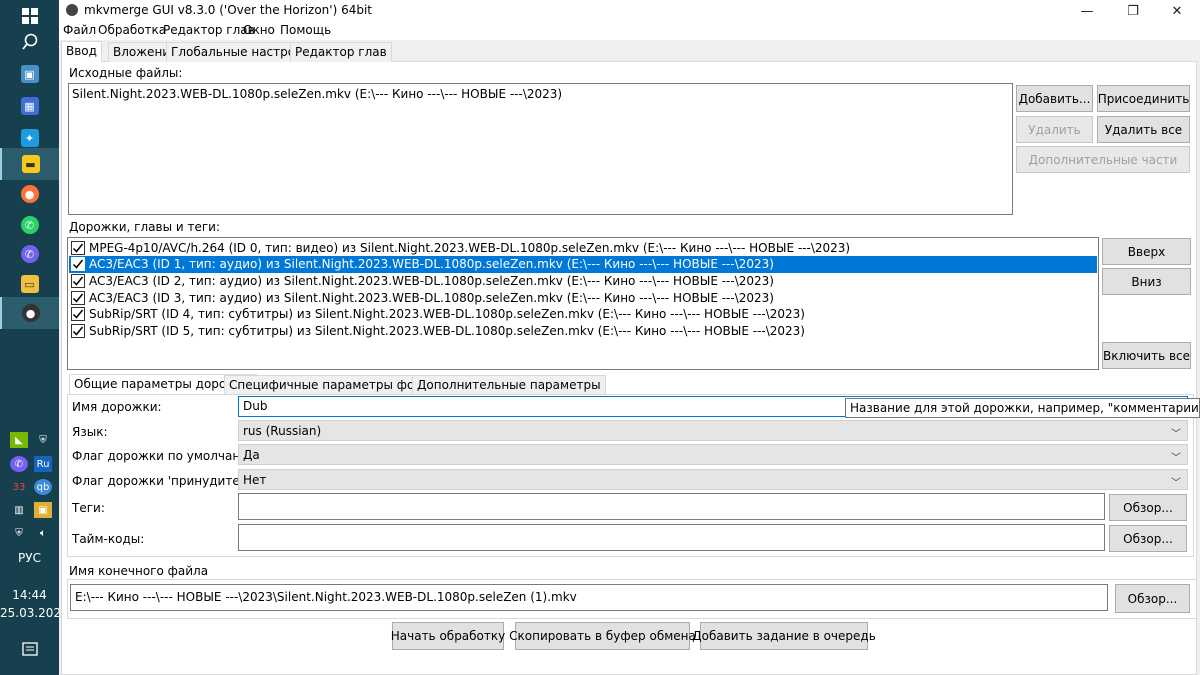  What do you see at coordinates (29, 284) in the screenshot?
I see `file-explorer-icon: ▭` at bounding box center [29, 284].